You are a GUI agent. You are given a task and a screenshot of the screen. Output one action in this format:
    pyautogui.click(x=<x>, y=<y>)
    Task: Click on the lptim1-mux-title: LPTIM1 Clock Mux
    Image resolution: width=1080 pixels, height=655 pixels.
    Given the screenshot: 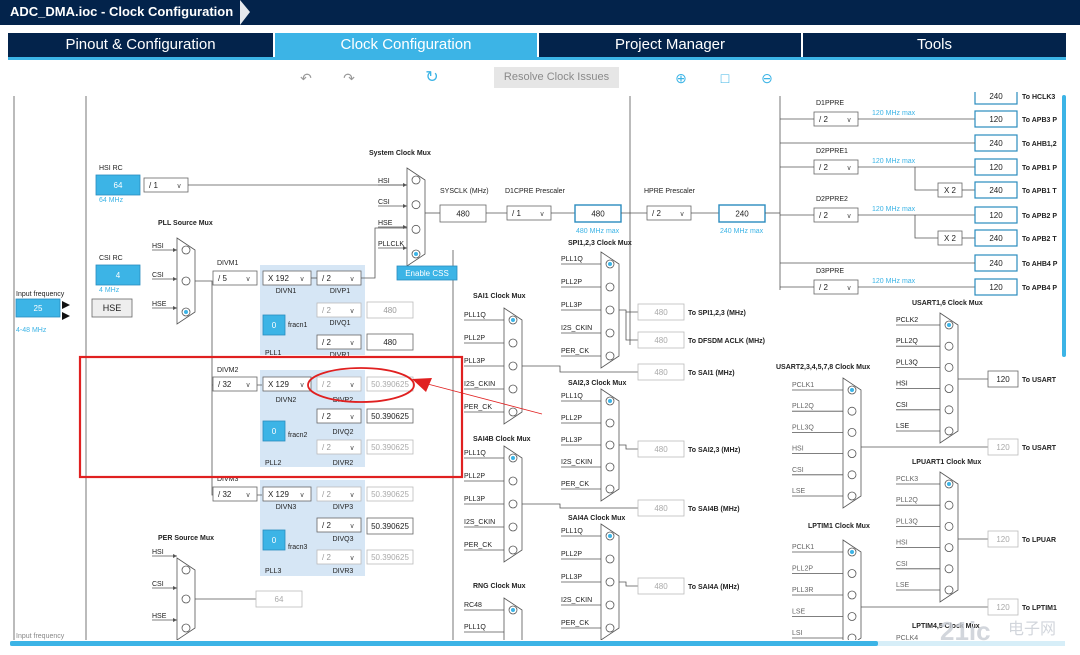 What is the action you would take?
    pyautogui.click(x=839, y=526)
    